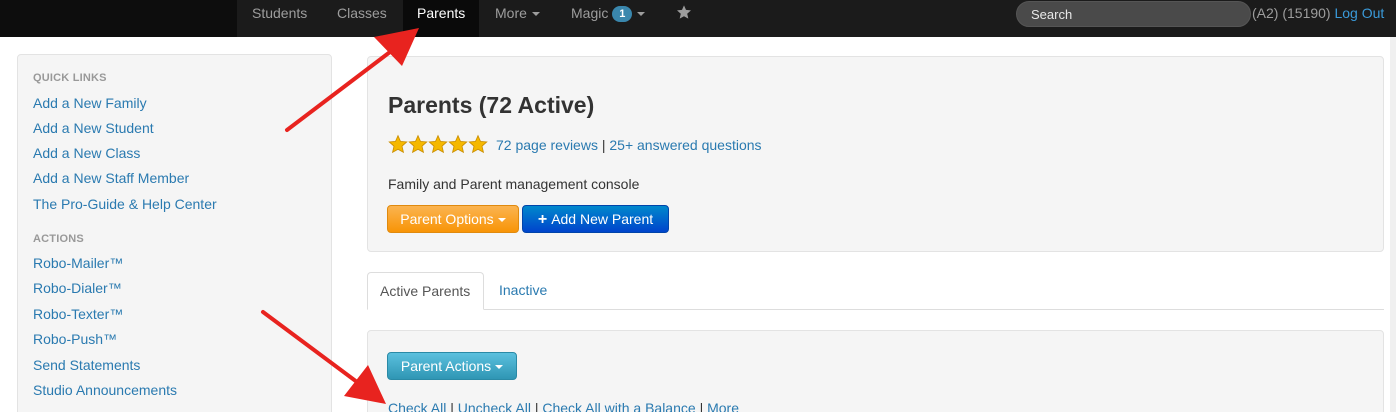 The image size is (1396, 412). I want to click on account-info: (A2) (15190) Log Out, so click(1318, 13).